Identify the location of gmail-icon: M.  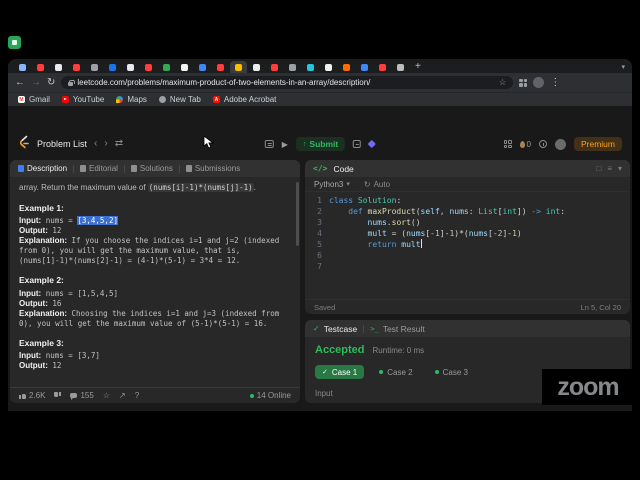
(21, 99).